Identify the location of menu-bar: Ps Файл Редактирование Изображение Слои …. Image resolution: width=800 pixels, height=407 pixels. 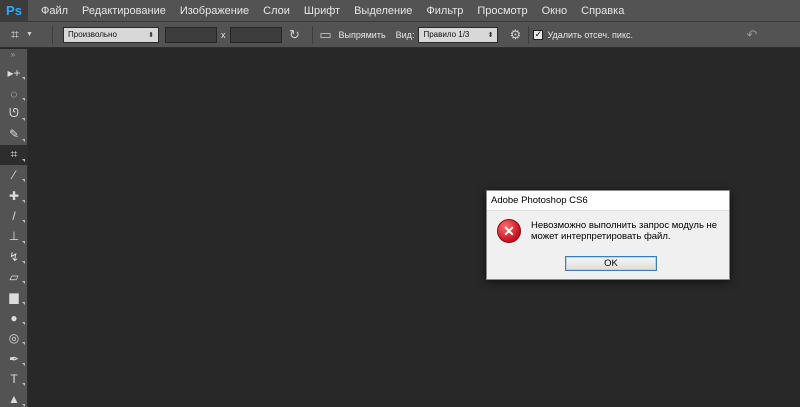
(400, 11).